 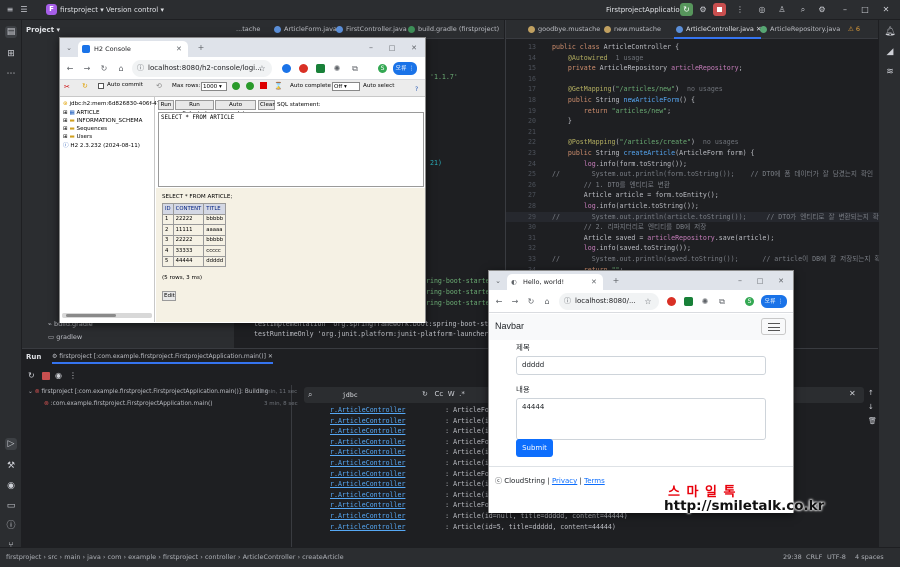 I want to click on project-tool-icon: ▤, so click(x=11, y=32).